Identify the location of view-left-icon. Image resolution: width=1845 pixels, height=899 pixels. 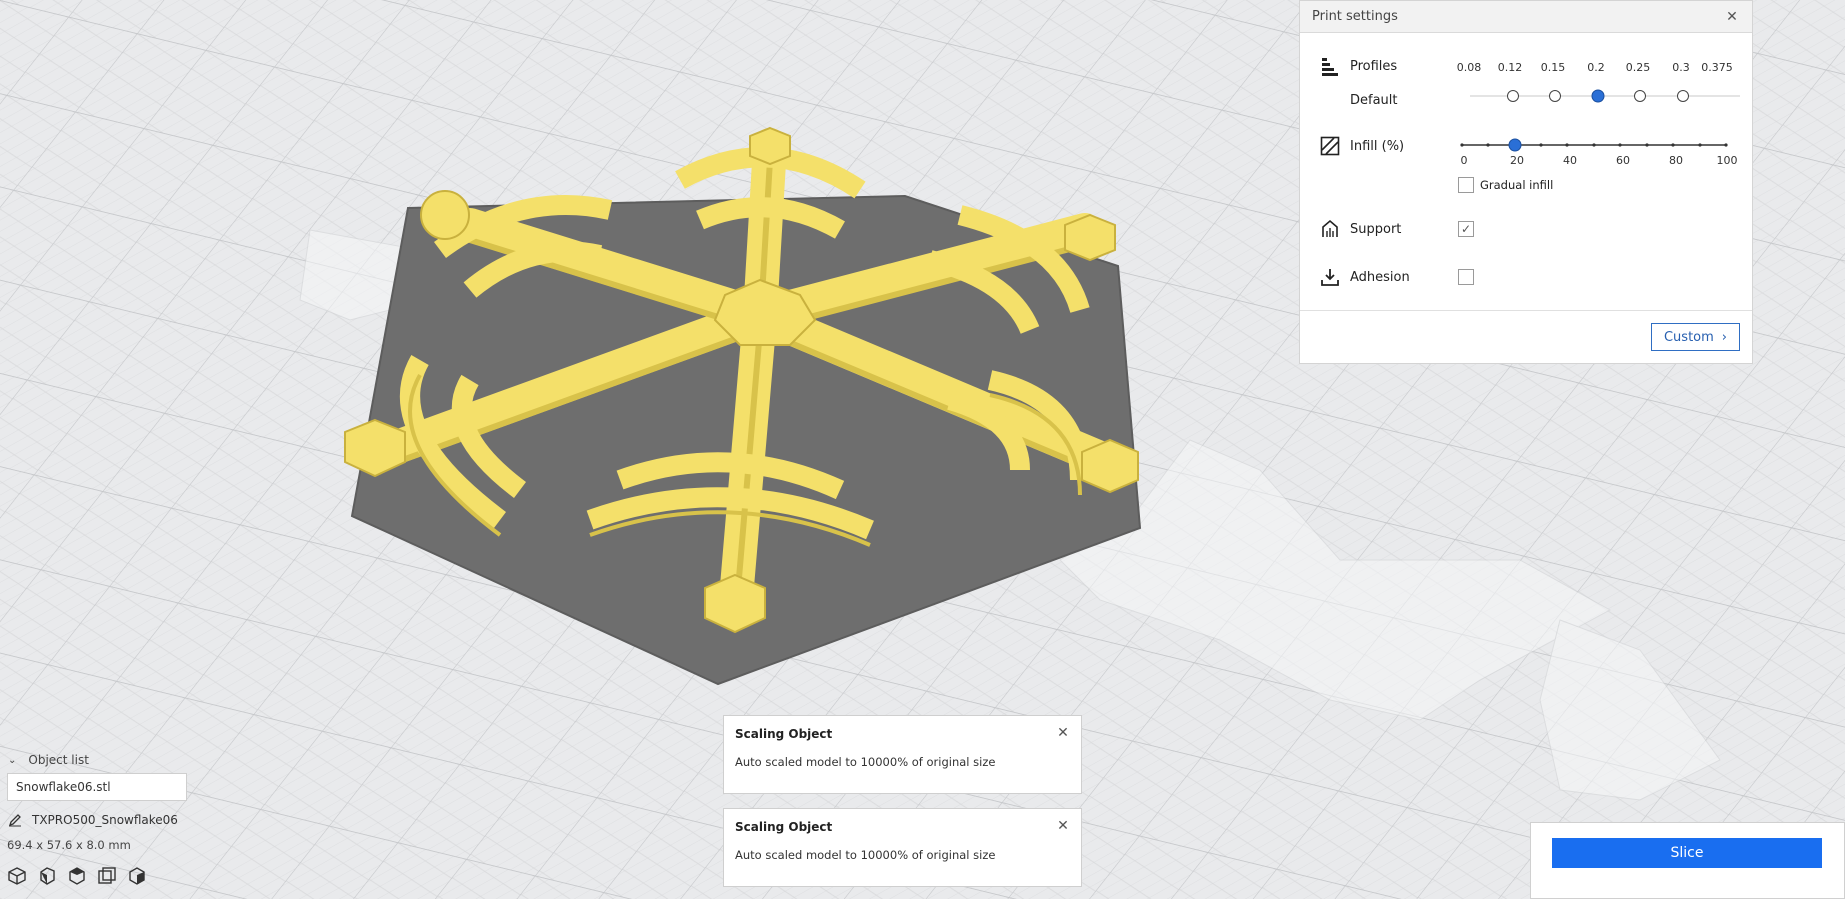
(107, 876).